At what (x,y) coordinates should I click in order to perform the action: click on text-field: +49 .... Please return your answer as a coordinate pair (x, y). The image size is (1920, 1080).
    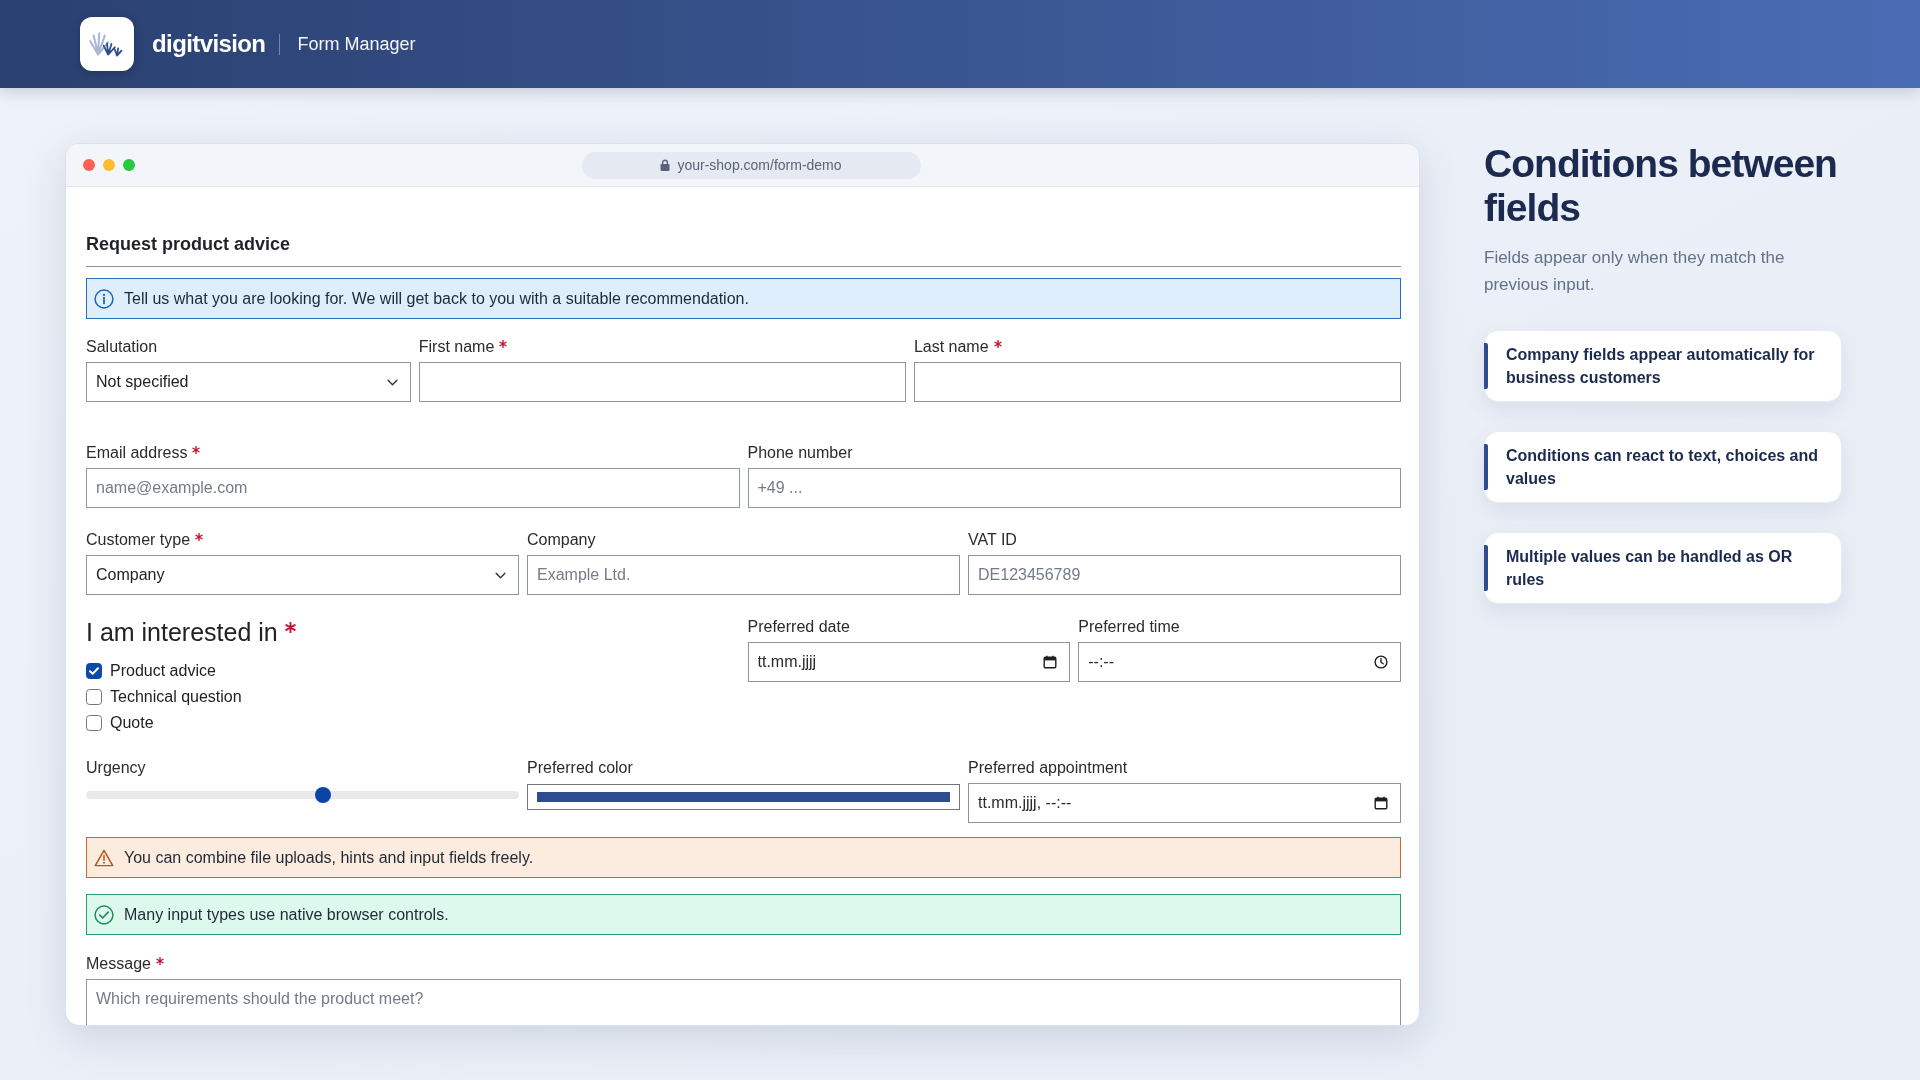
    Looking at the image, I should click on (1074, 488).